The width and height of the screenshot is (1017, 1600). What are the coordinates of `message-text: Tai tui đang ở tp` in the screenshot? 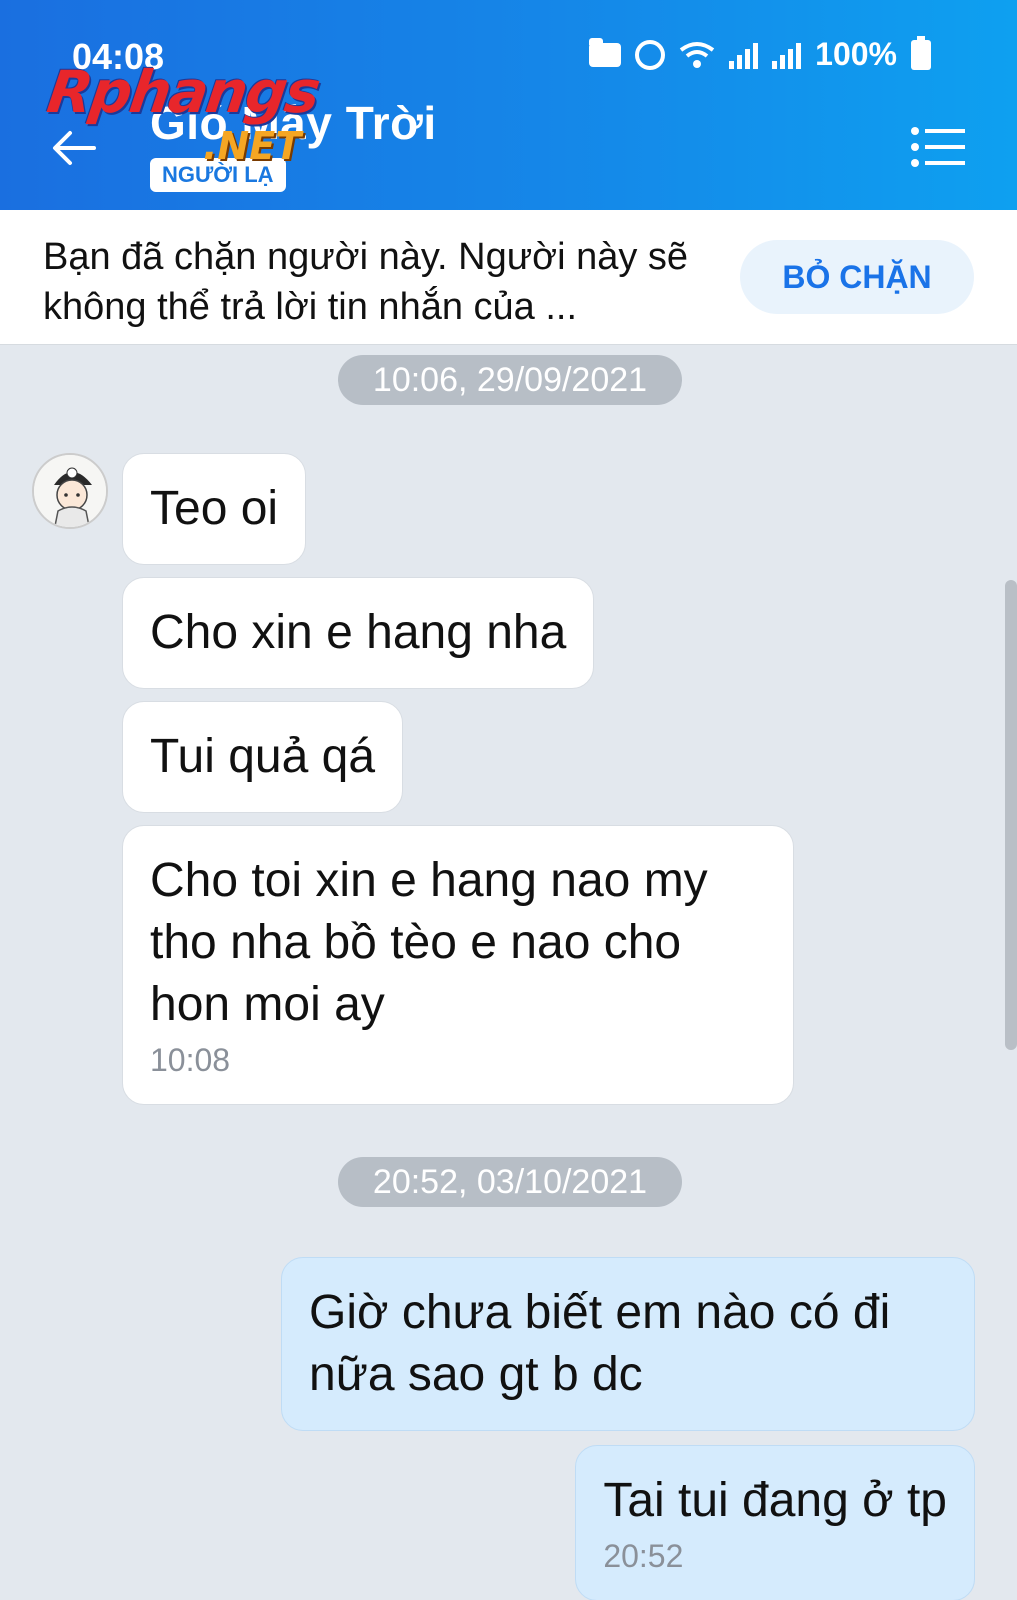 It's located at (775, 1500).